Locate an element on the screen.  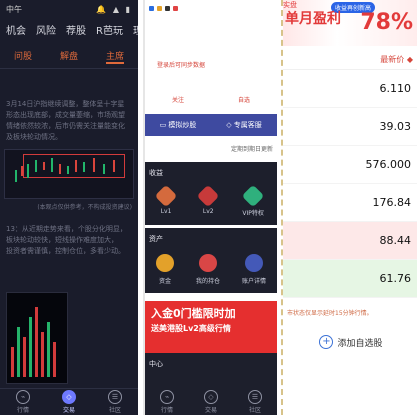
account-item: 账户详情 is located at coordinates (254, 269).